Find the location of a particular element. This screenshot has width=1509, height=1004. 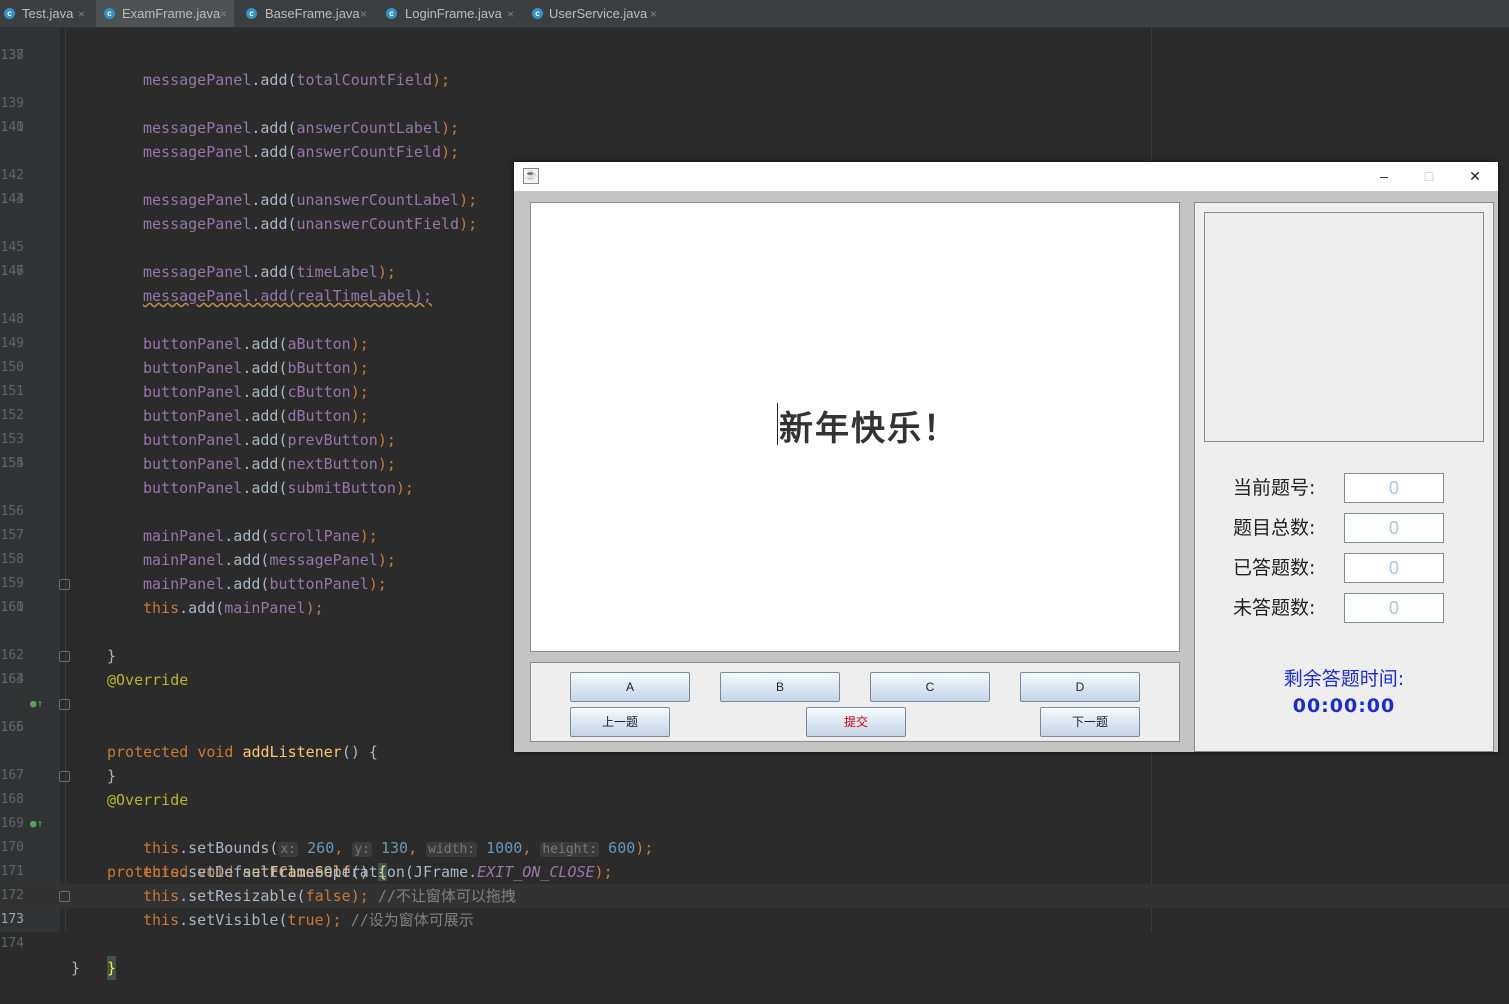

minimize-button: – is located at coordinates (1384, 176).